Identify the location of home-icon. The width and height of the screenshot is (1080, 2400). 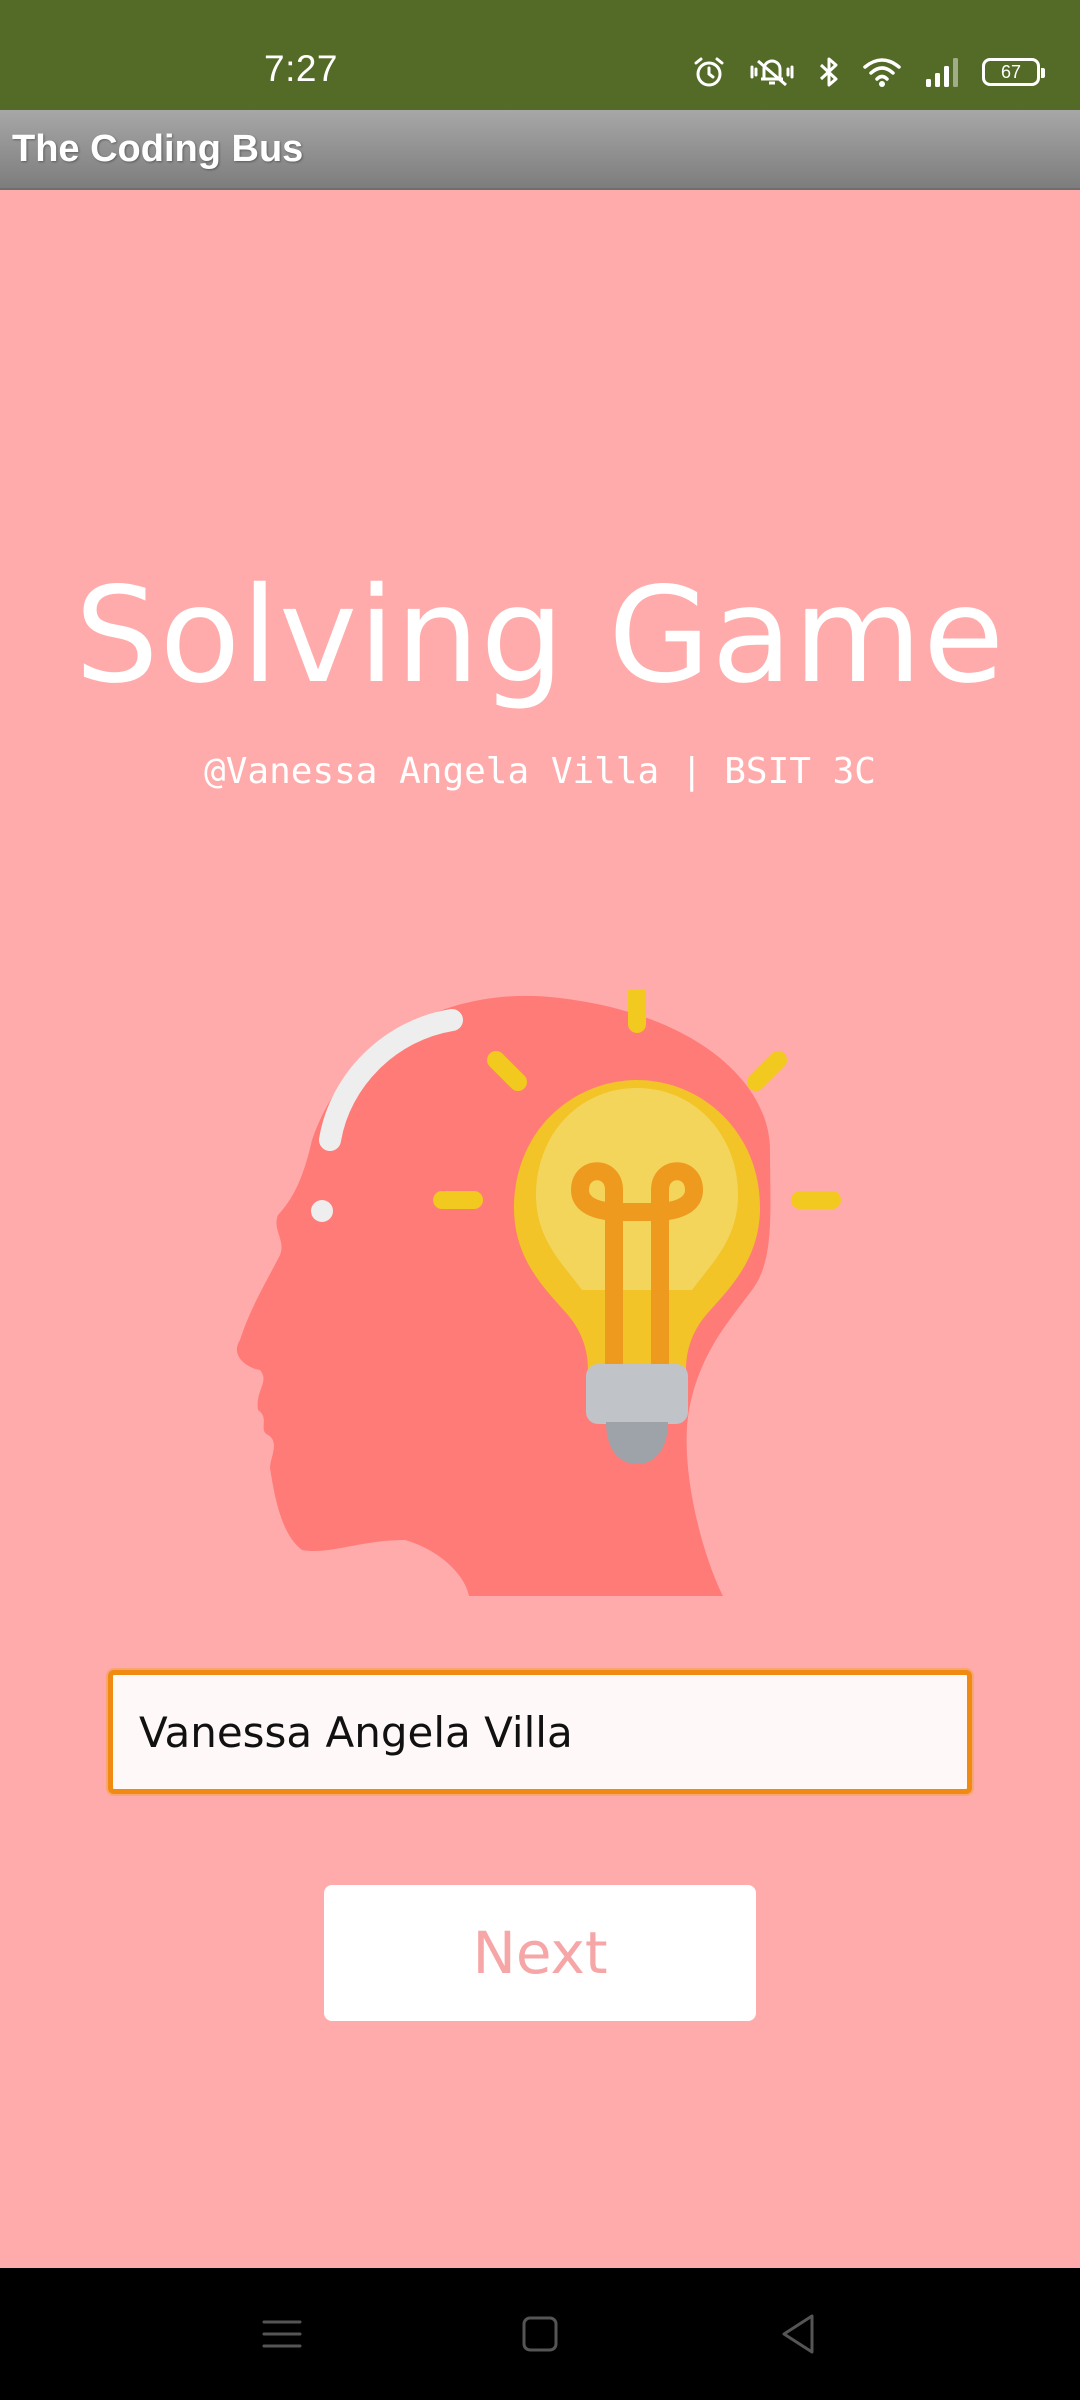
(540, 2334).